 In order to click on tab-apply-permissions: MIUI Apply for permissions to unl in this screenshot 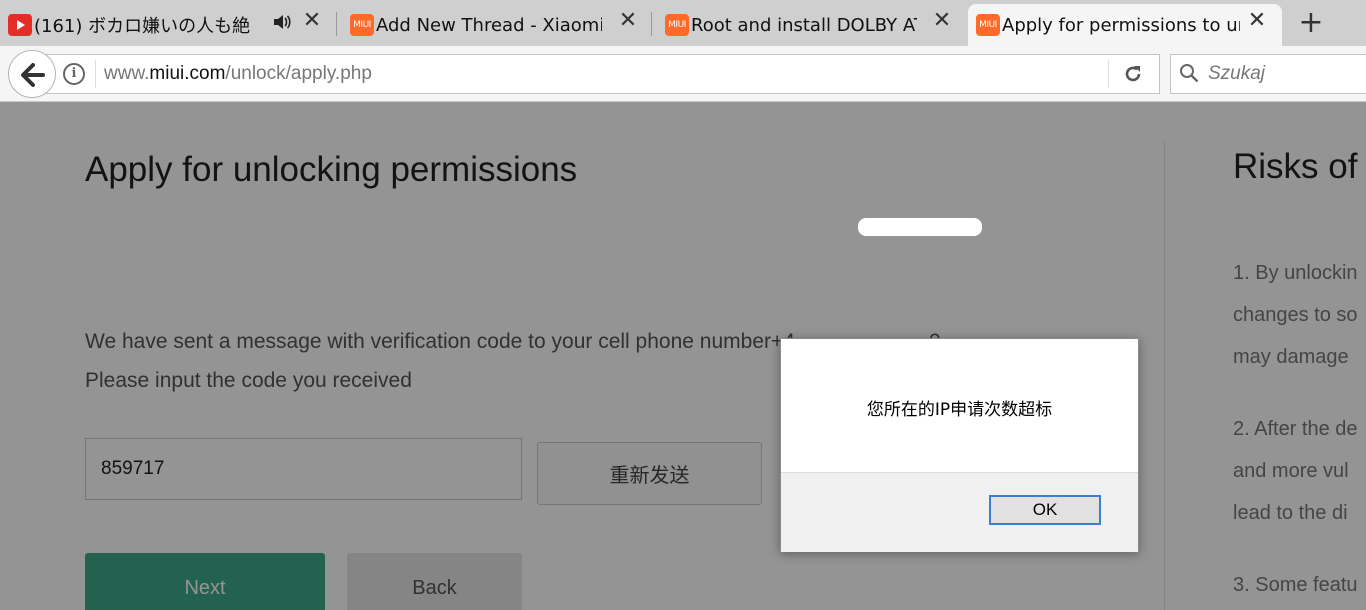, I will do `click(1125, 25)`.